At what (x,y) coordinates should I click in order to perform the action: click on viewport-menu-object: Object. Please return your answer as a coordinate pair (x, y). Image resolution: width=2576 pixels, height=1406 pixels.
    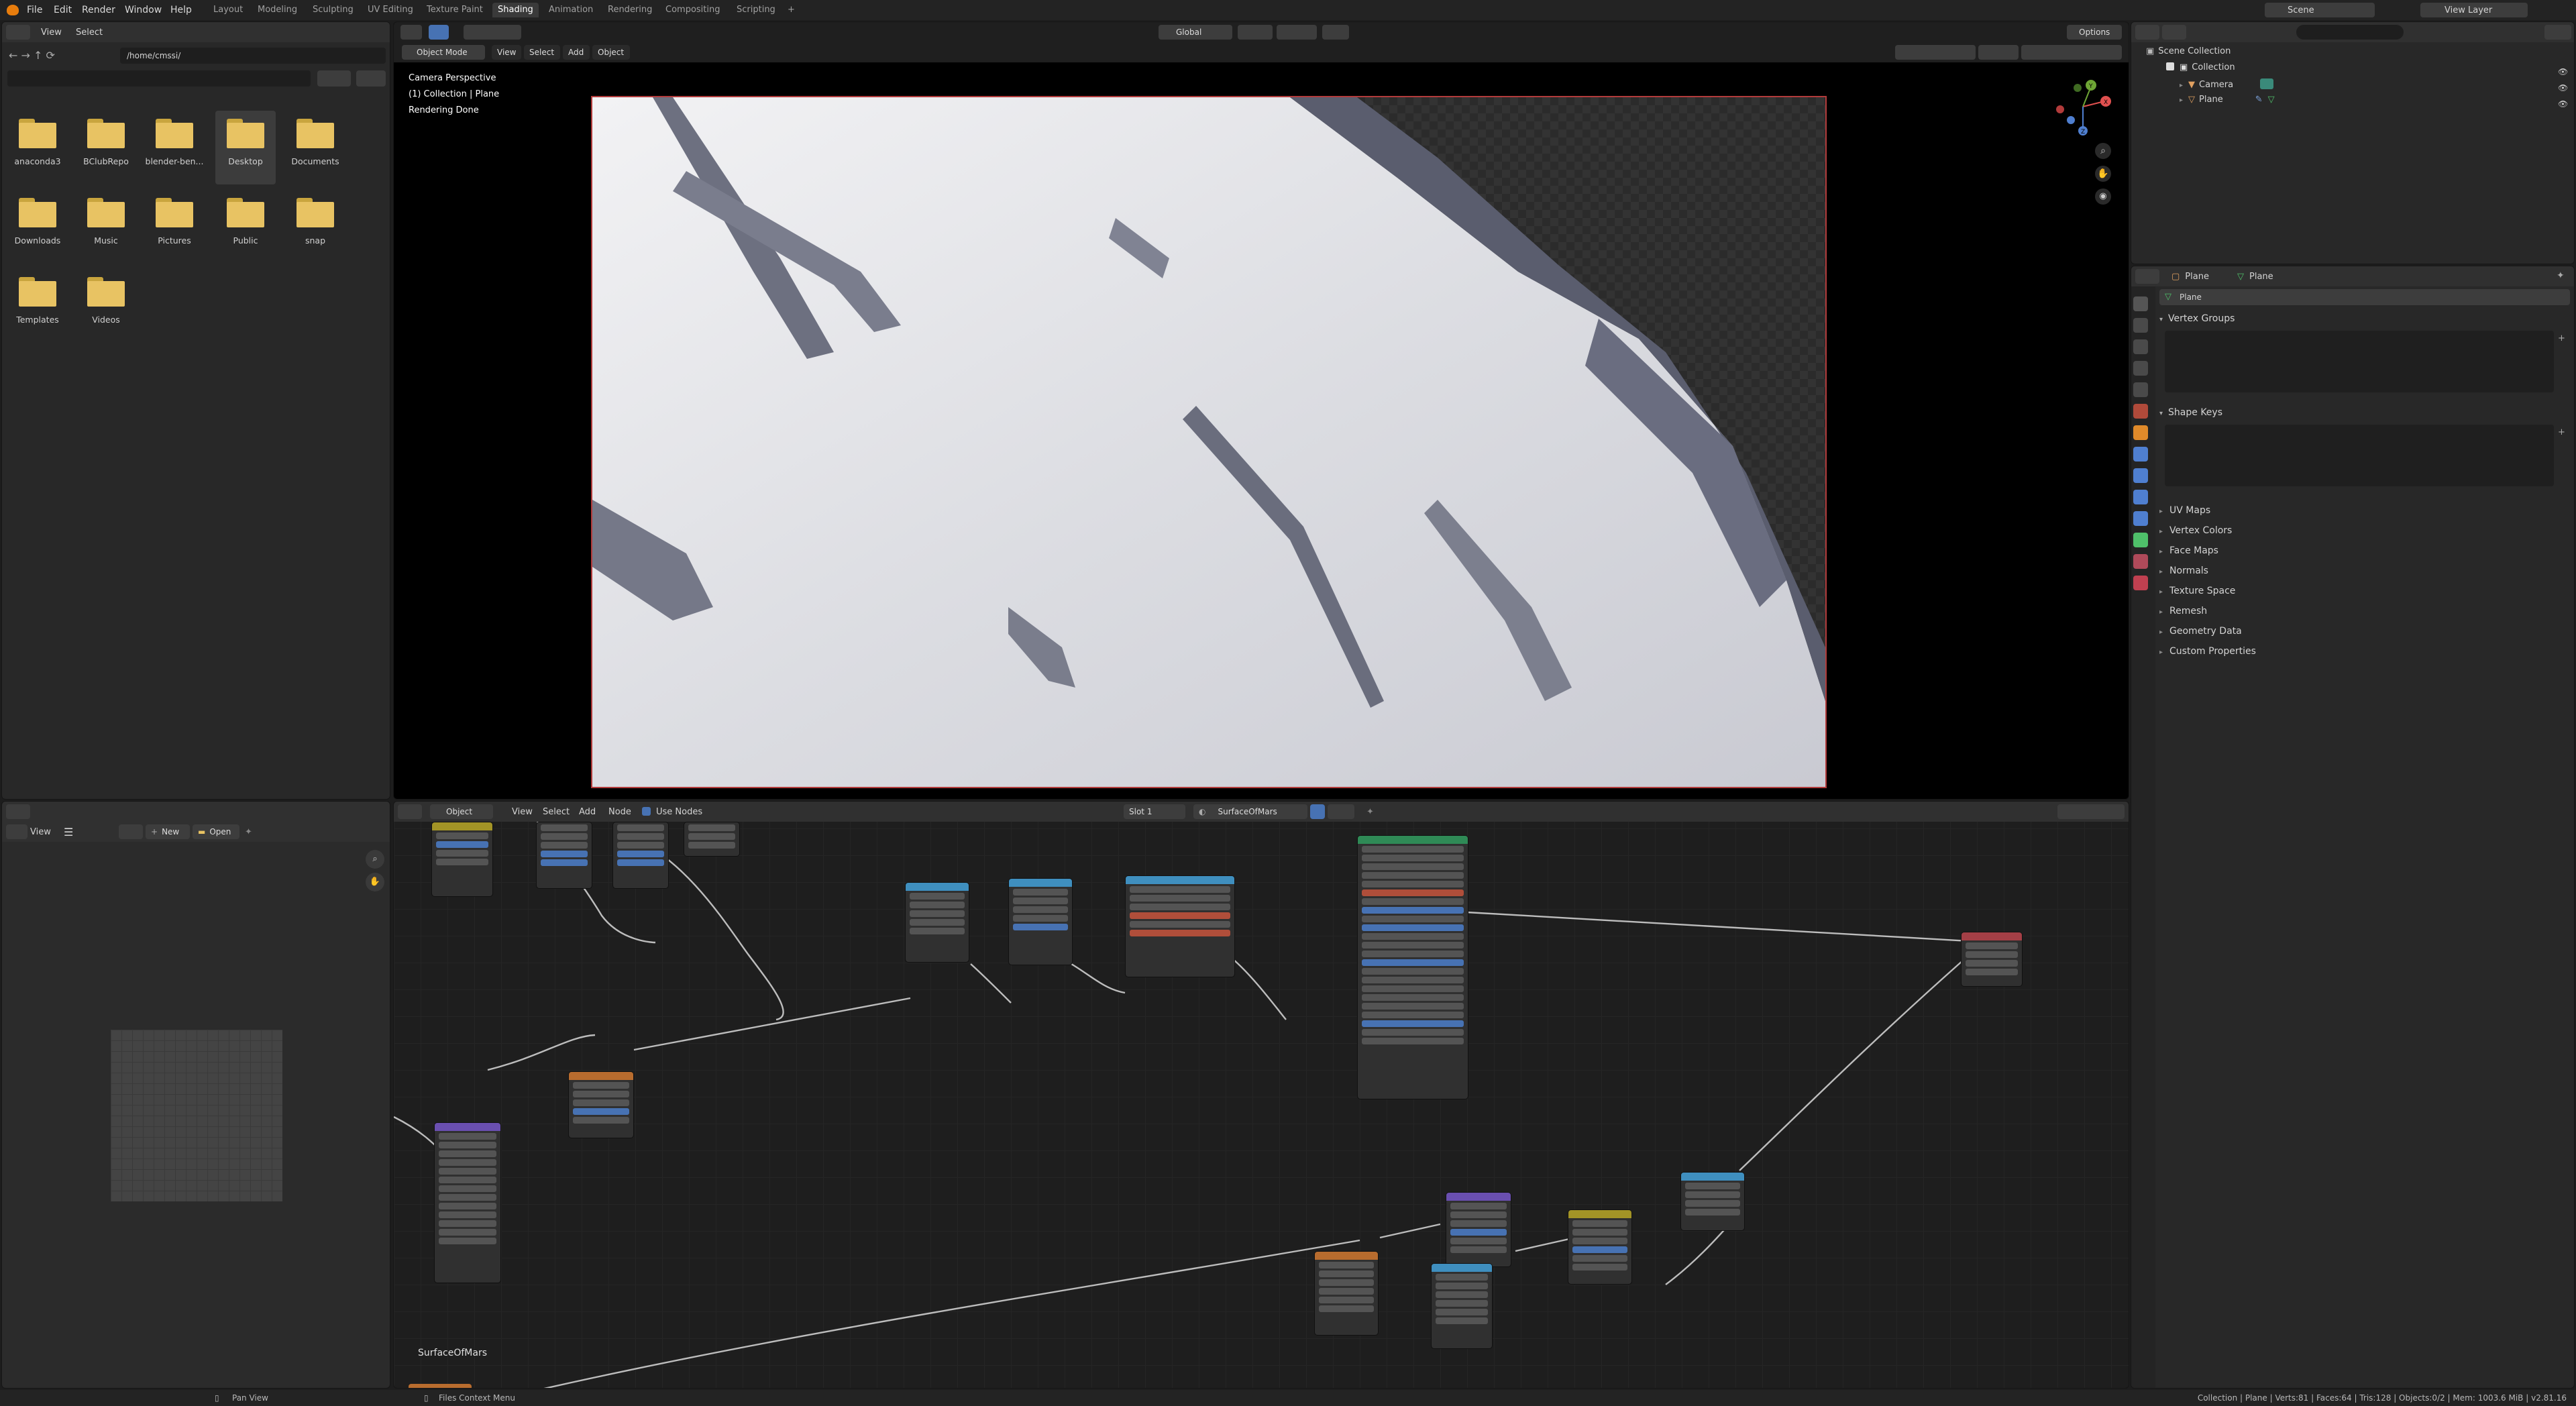
    Looking at the image, I should click on (611, 52).